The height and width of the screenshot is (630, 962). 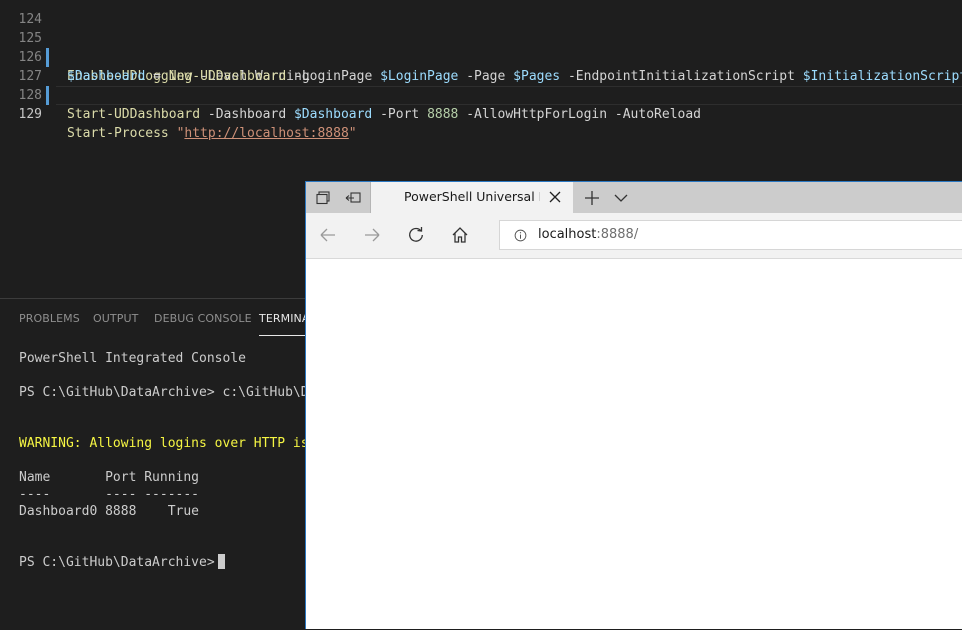 I want to click on refresh-button, so click(x=416, y=235).